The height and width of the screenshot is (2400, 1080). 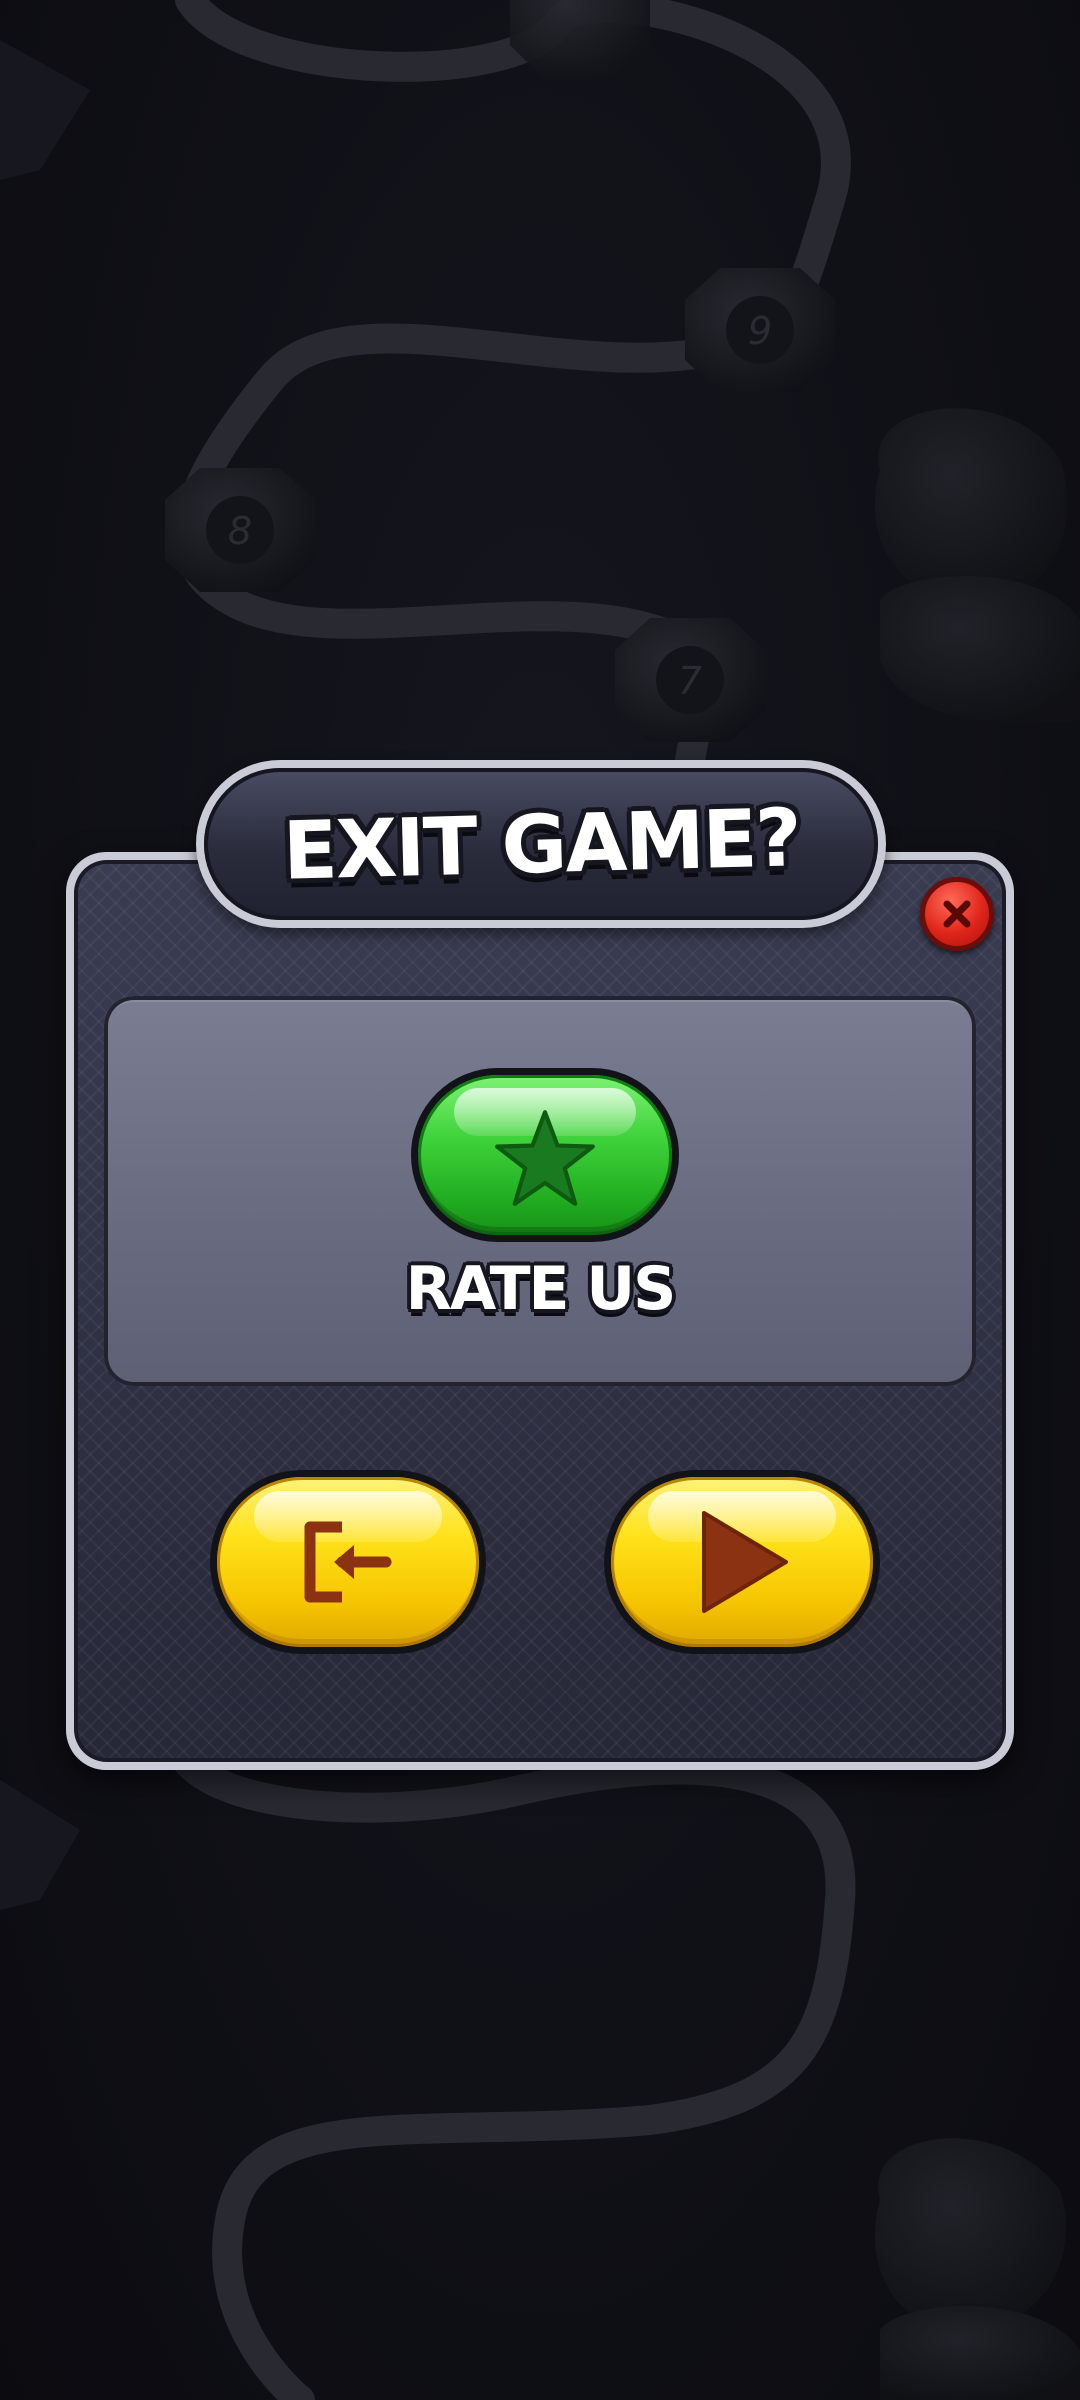 I want to click on close-button, so click(x=957, y=914).